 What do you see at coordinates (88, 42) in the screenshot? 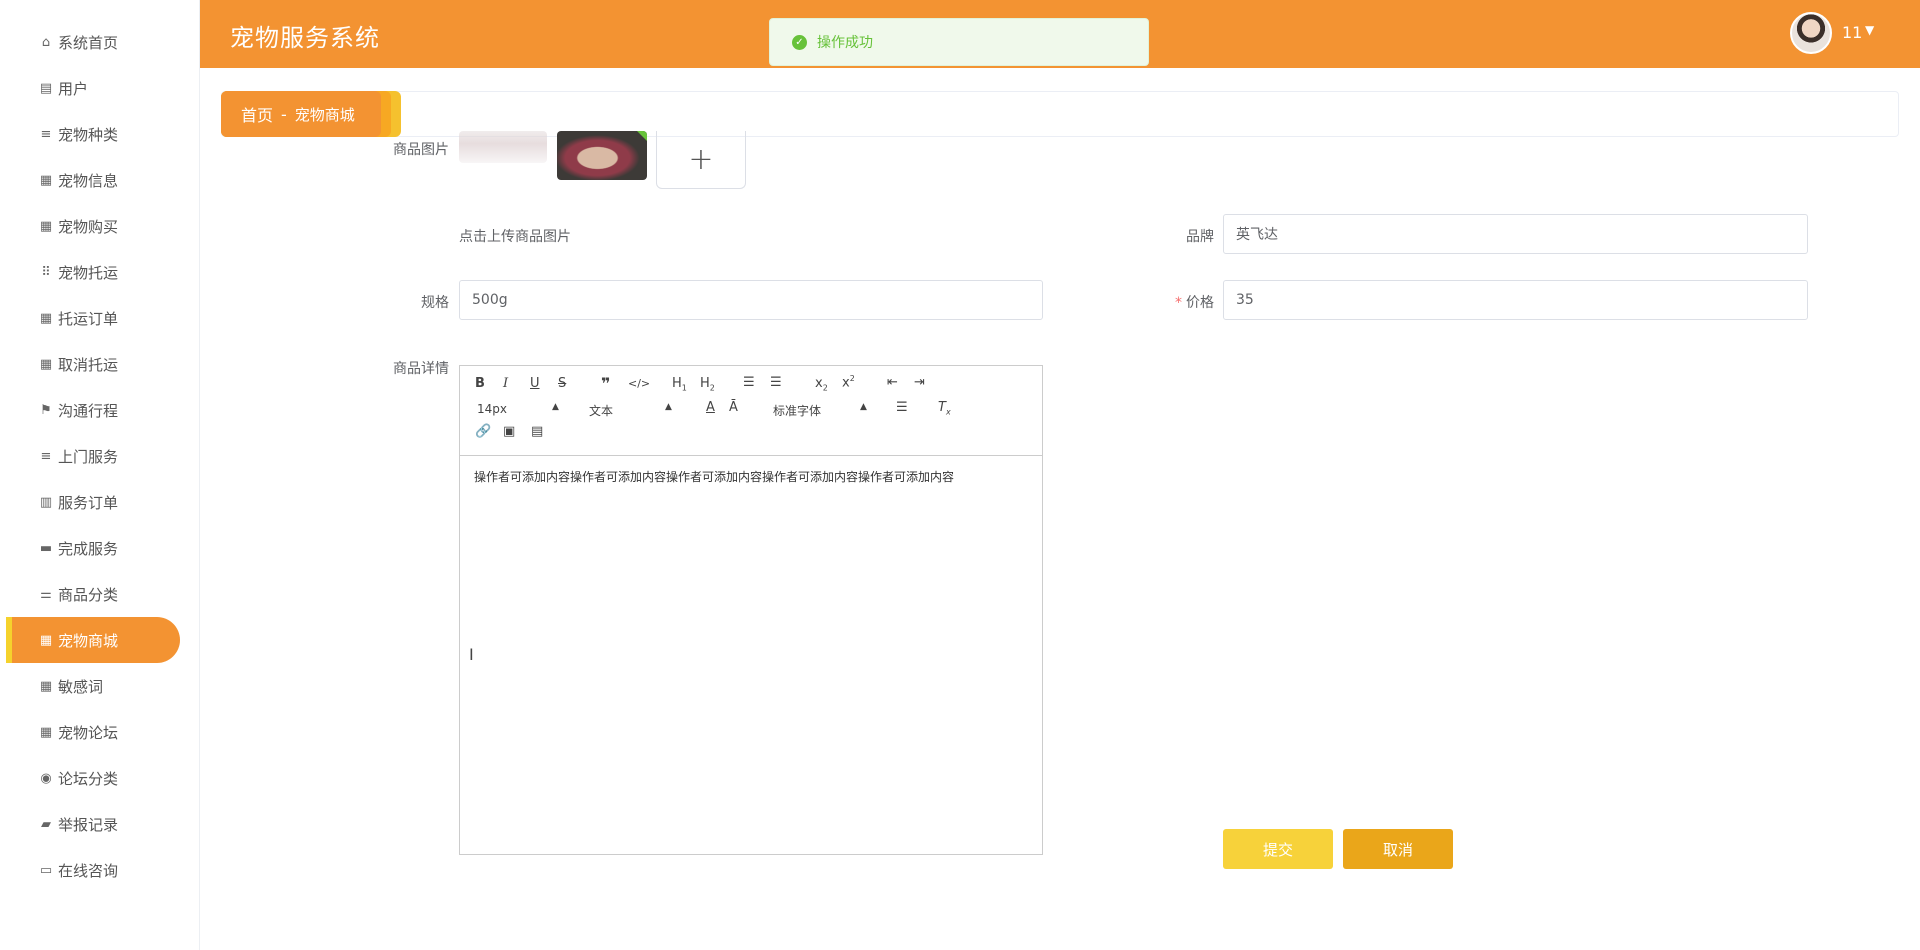
I see `sidebar-item-label: 系统首页` at bounding box center [88, 42].